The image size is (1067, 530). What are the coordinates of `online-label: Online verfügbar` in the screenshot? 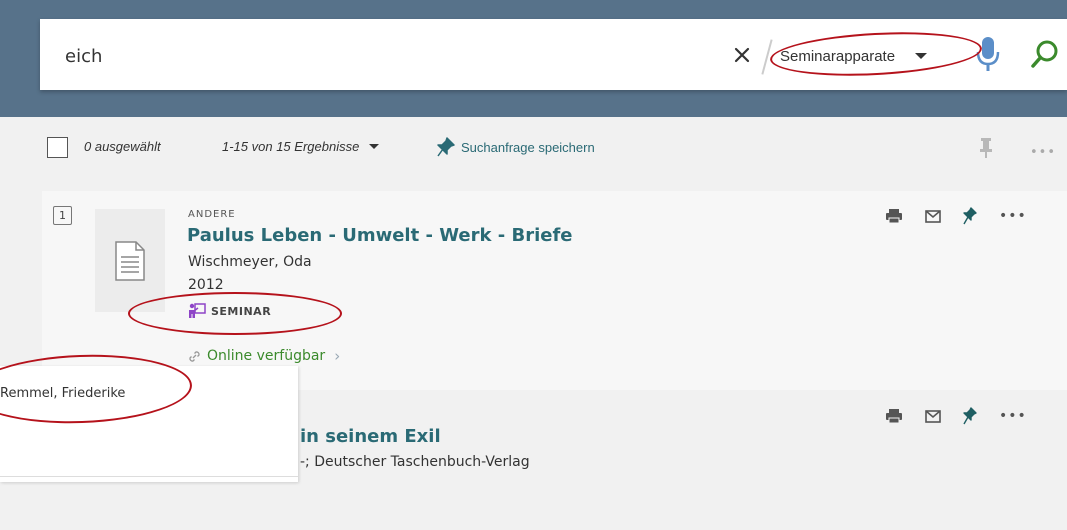 It's located at (266, 356).